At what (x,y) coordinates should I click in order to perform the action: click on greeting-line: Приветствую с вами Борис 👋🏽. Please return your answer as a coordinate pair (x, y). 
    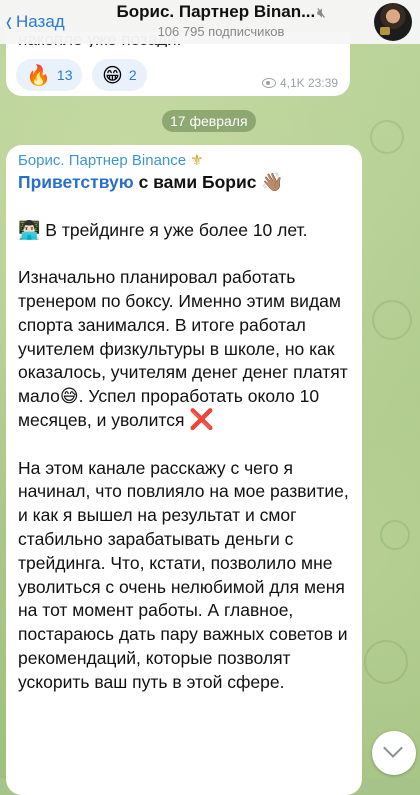
    Looking at the image, I should click on (188, 183).